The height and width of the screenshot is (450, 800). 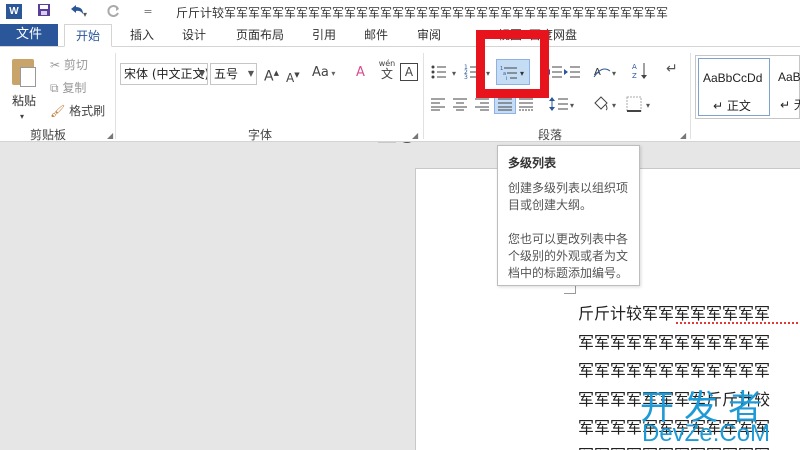 I want to click on paste-icon, so click(x=23, y=72).